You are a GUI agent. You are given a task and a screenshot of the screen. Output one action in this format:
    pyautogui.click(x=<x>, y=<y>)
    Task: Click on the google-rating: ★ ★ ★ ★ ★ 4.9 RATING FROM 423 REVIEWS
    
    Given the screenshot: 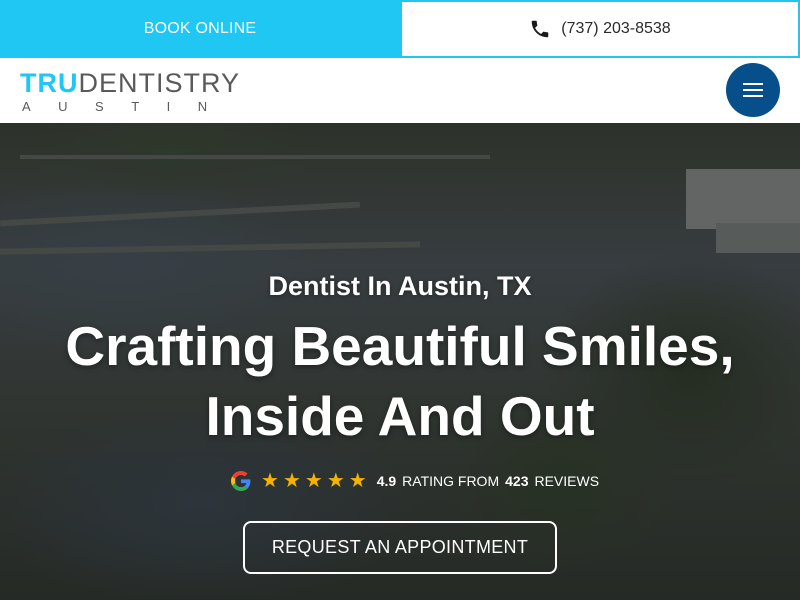 What is the action you would take?
    pyautogui.click(x=415, y=481)
    